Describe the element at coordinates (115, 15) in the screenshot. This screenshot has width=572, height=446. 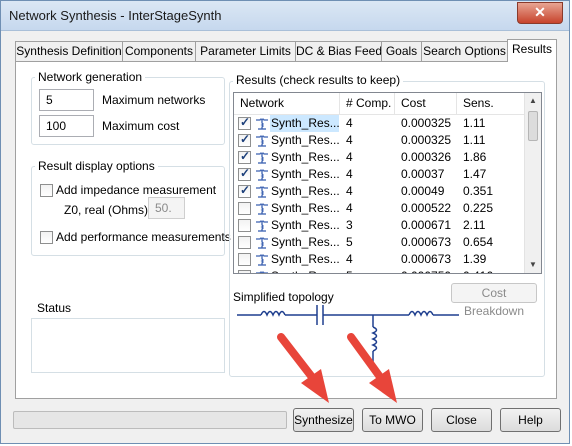
I see `window-title: Network Synthesis - InterStageSynth` at that location.